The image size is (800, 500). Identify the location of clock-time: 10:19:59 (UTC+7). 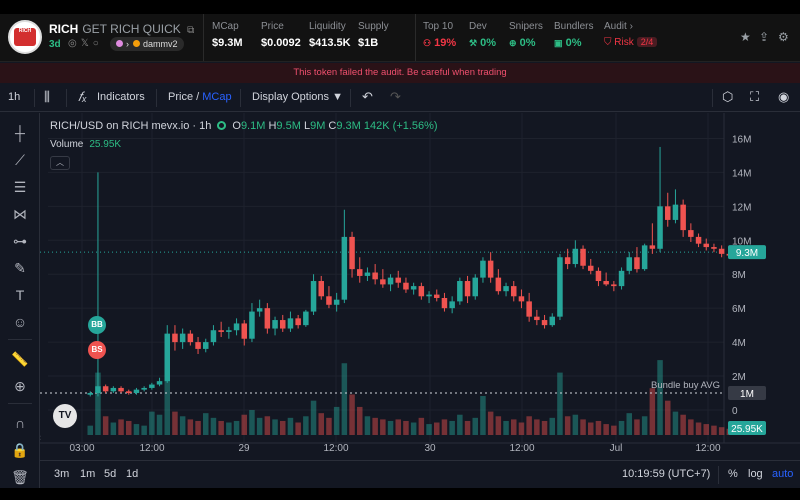
(666, 474).